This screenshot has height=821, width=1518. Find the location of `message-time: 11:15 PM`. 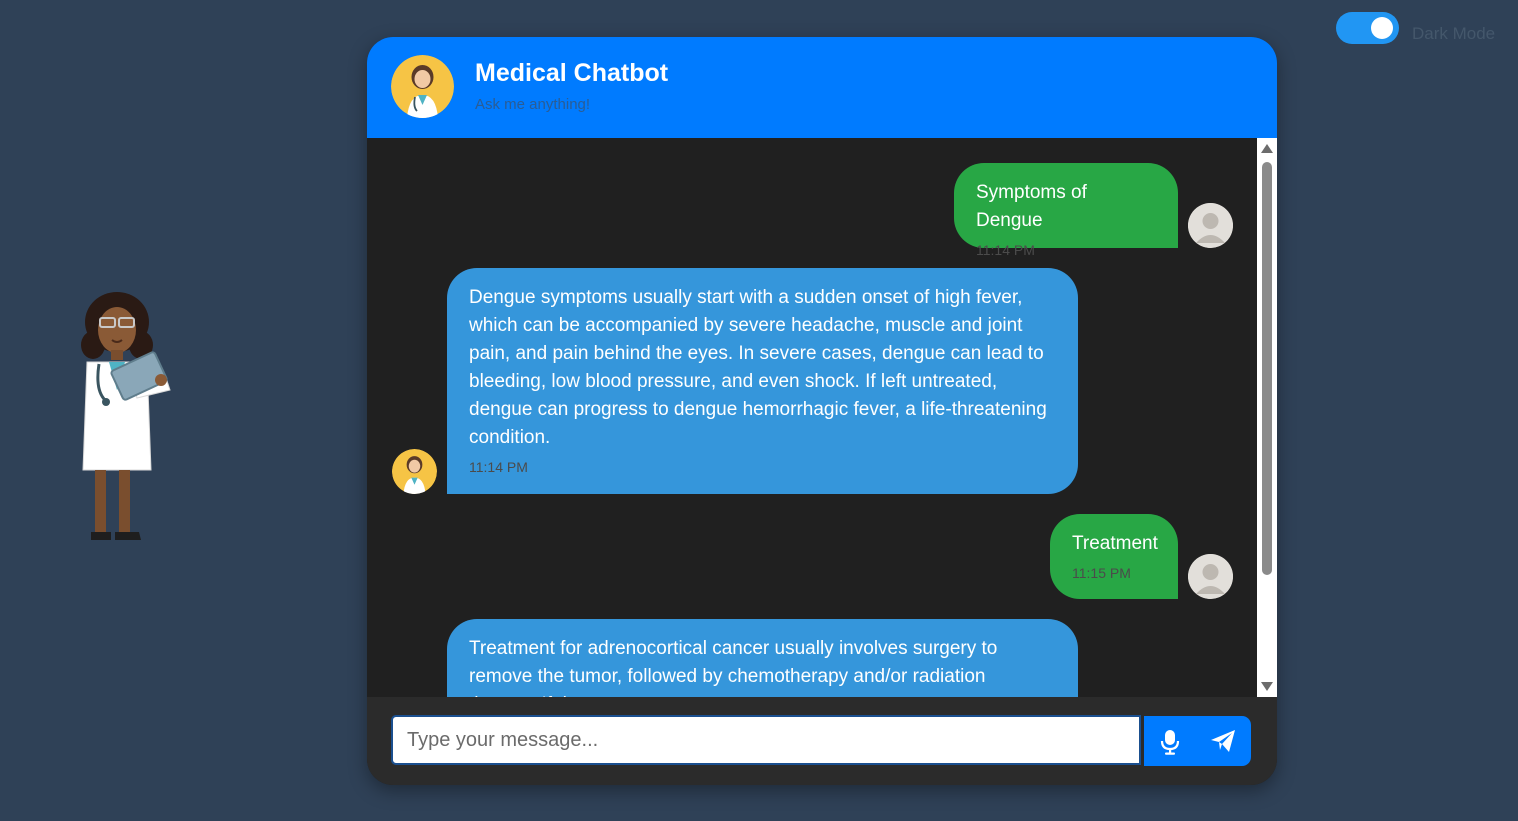

message-time: 11:15 PM is located at coordinates (1101, 573).